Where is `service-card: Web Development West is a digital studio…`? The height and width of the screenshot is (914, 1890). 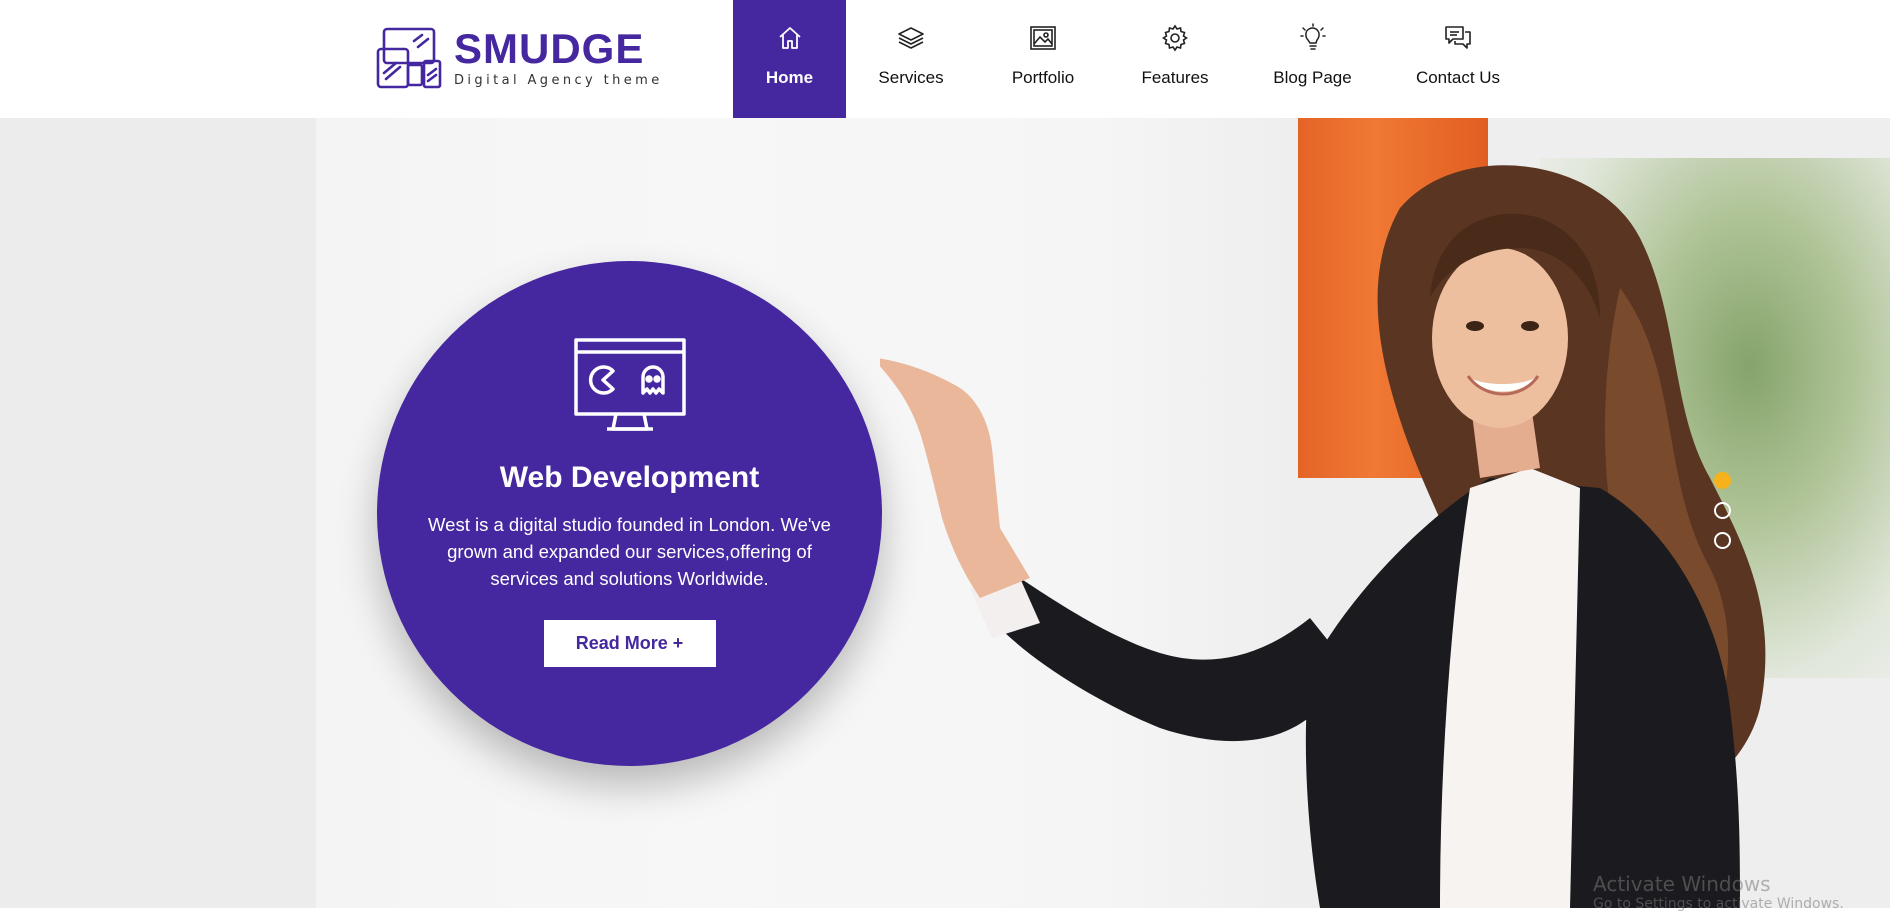
service-card: Web Development West is a digital studio… is located at coordinates (629, 513).